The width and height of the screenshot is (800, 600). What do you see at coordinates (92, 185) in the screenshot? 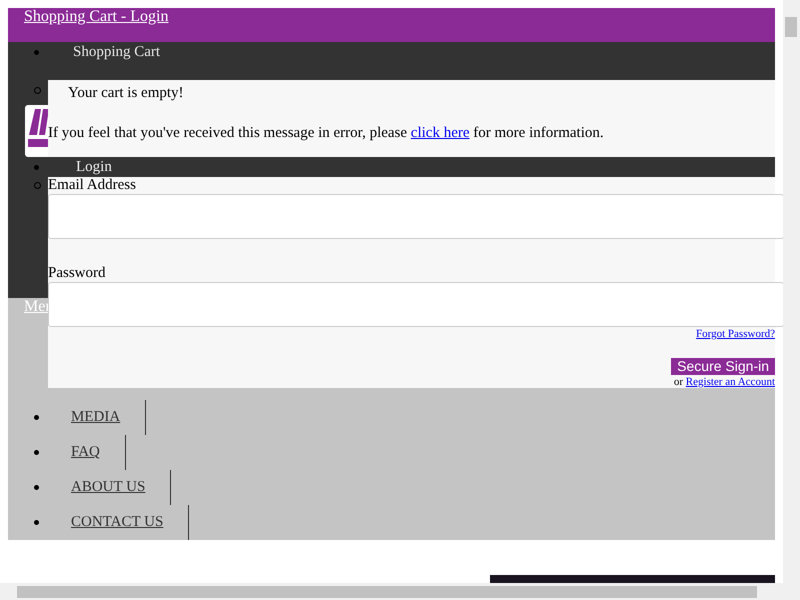
I see `email-label: Email Address` at bounding box center [92, 185].